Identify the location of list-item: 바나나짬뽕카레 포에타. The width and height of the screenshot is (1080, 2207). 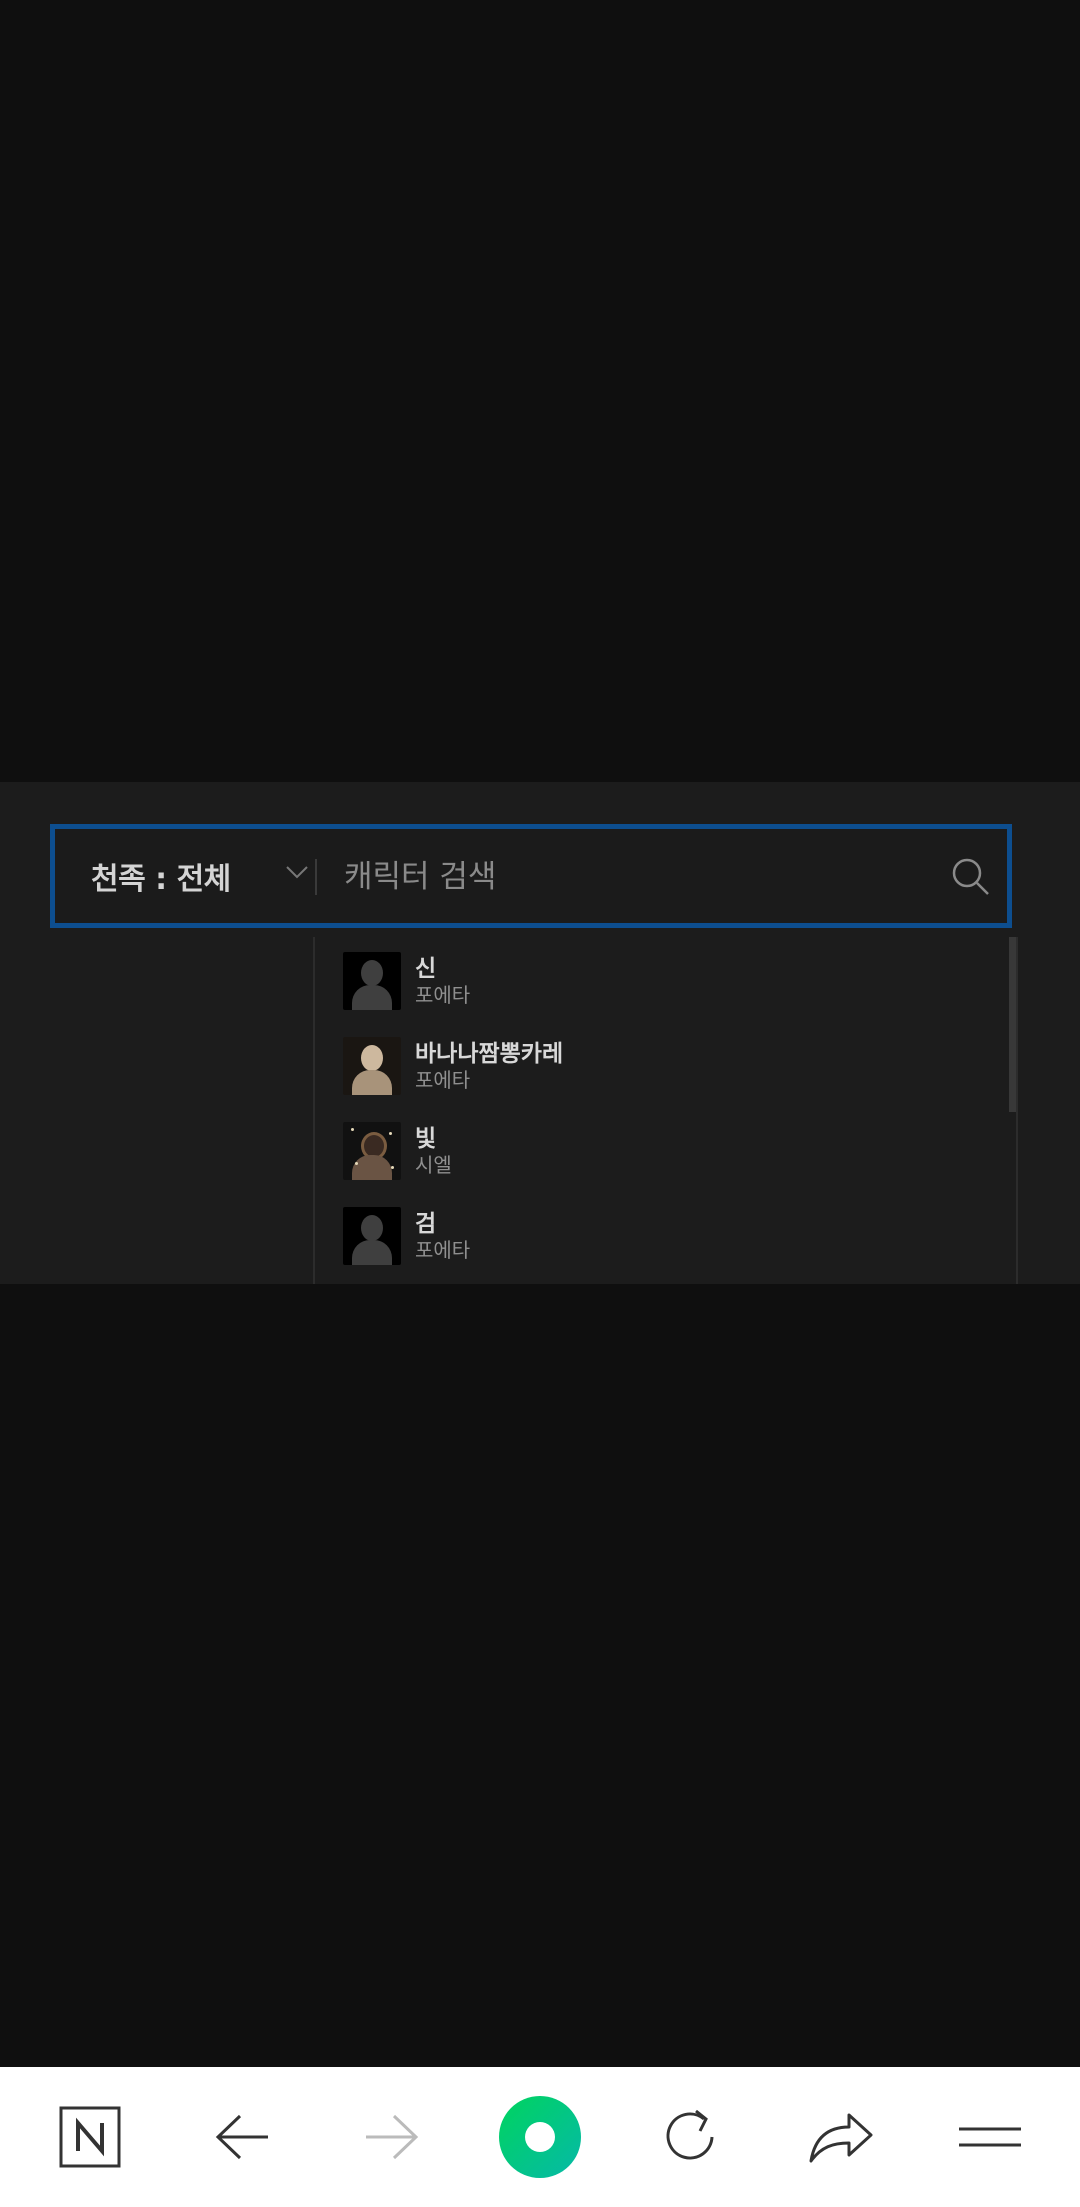
(453, 1066).